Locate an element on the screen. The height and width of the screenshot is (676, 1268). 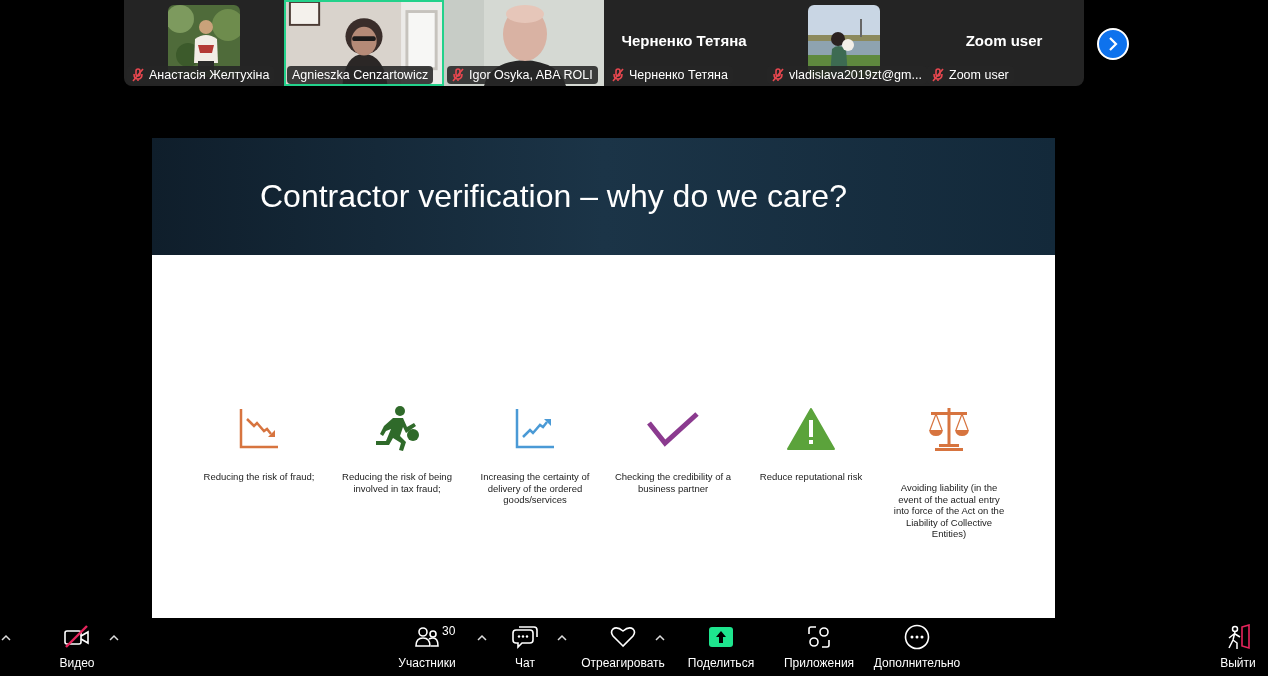
chevron-right-icon is located at coordinates (1113, 44).